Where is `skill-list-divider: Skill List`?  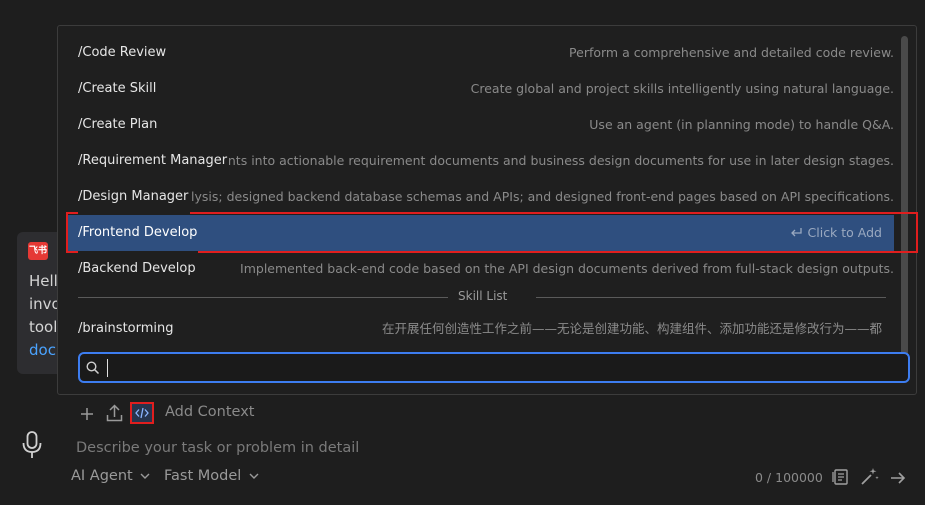 skill-list-divider: Skill List is located at coordinates (482, 297).